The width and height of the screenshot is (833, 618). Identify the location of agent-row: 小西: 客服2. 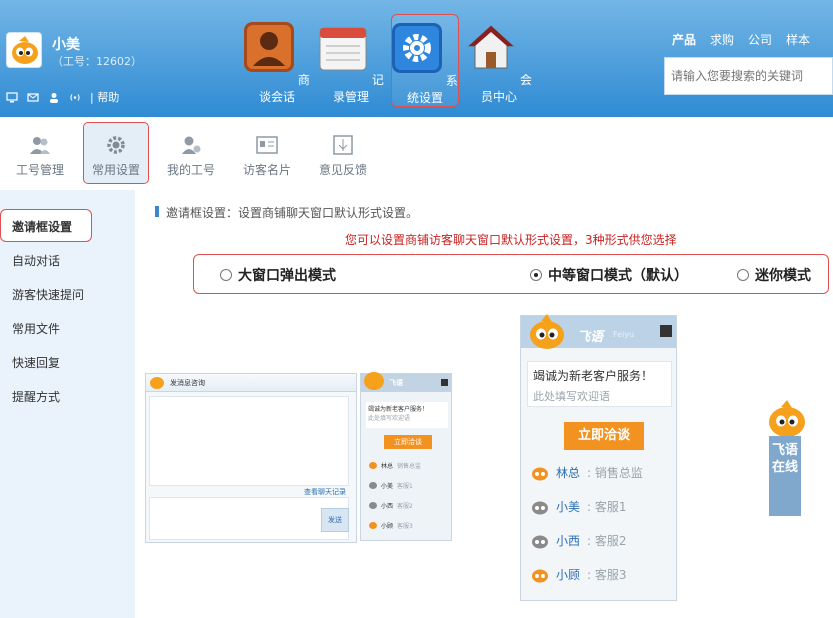
(601, 540).